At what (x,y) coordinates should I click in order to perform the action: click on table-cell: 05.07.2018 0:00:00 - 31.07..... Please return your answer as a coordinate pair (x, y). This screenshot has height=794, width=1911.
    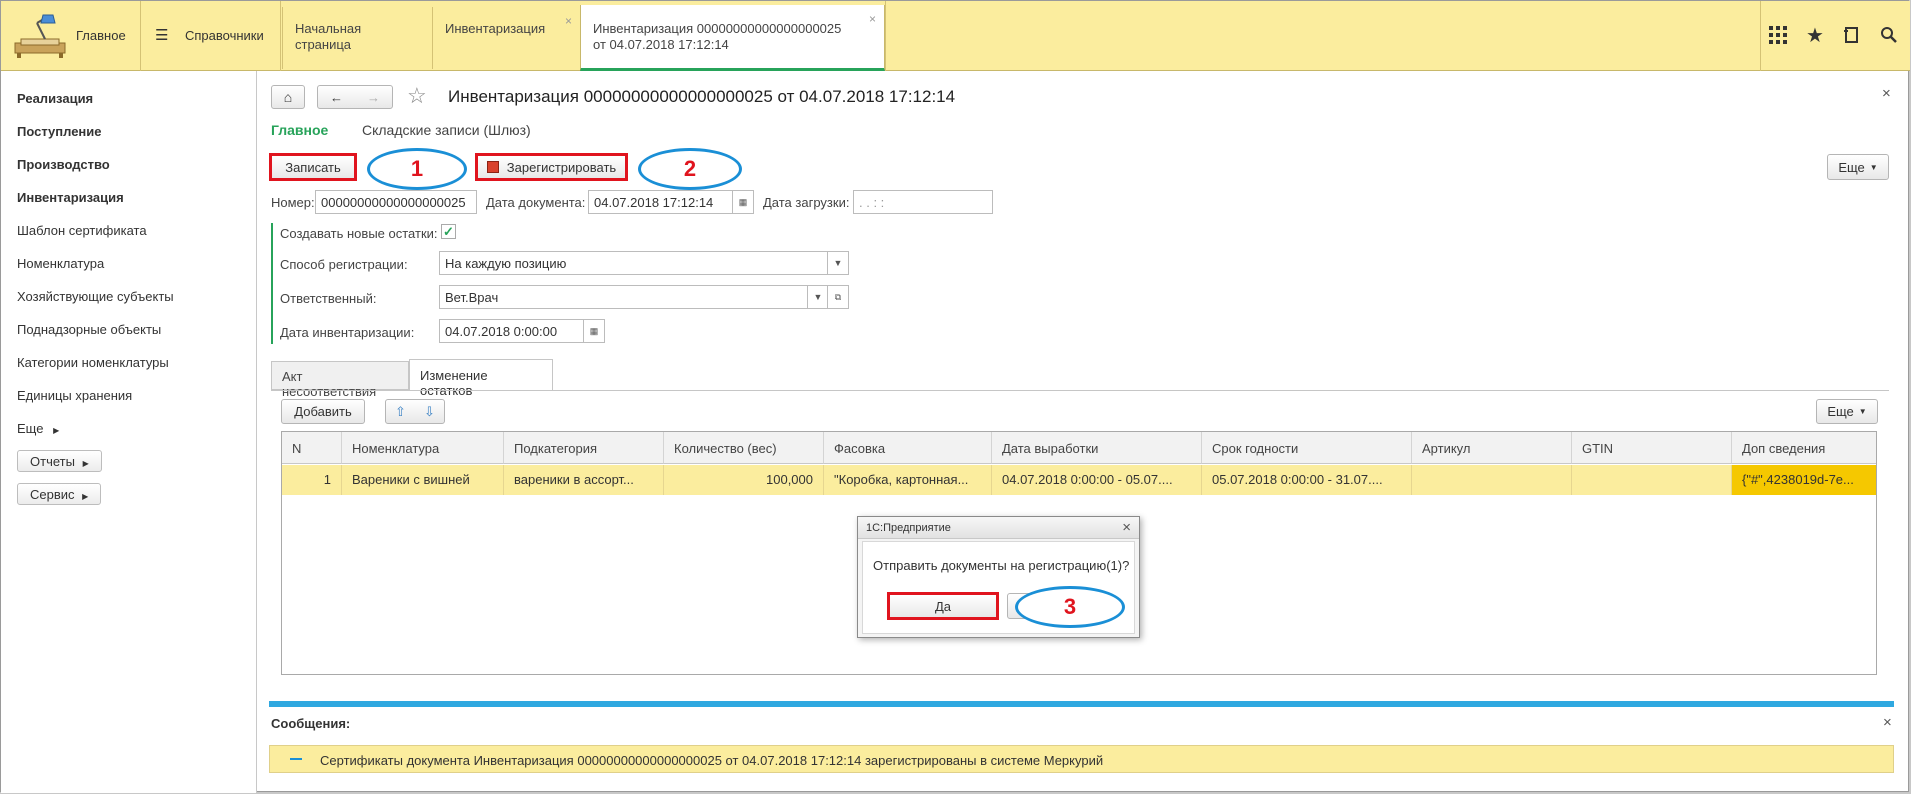
    Looking at the image, I should click on (1307, 480).